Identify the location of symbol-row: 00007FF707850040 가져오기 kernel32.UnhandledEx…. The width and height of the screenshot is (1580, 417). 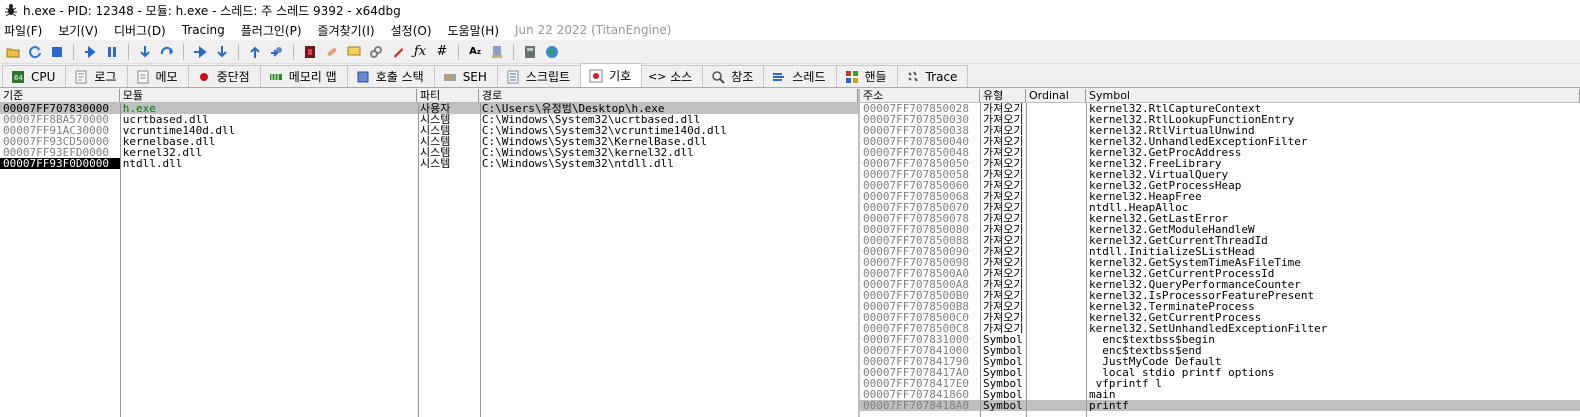
(1220, 141).